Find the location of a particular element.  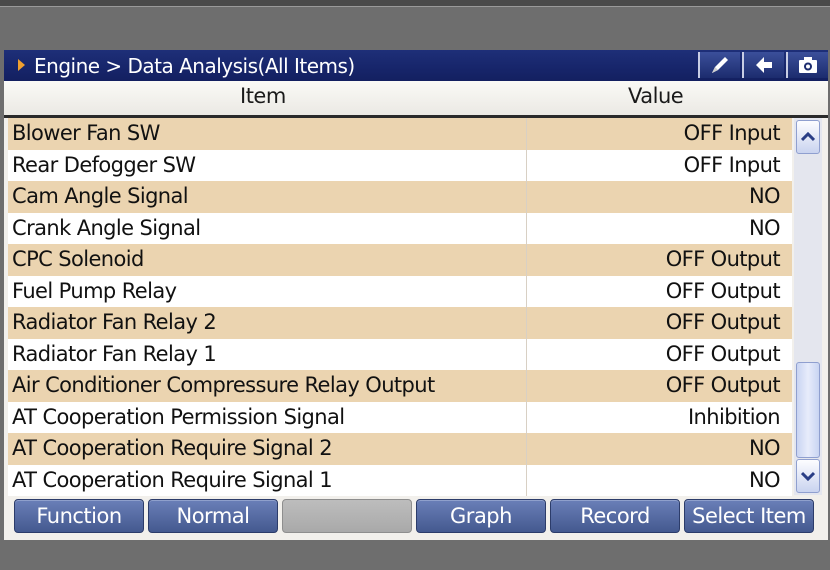

pen-icon is located at coordinates (720, 65).